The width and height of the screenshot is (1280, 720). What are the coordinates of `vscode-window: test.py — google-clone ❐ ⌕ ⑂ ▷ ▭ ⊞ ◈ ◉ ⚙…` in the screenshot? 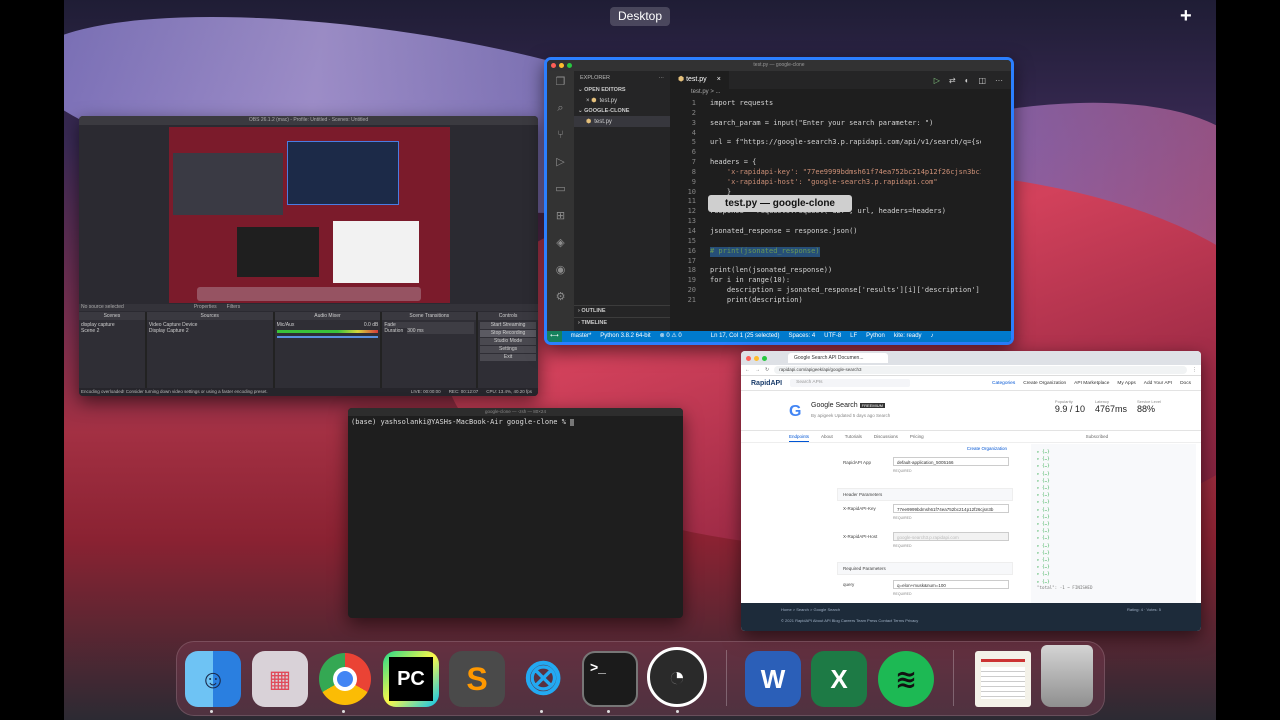 It's located at (779, 201).